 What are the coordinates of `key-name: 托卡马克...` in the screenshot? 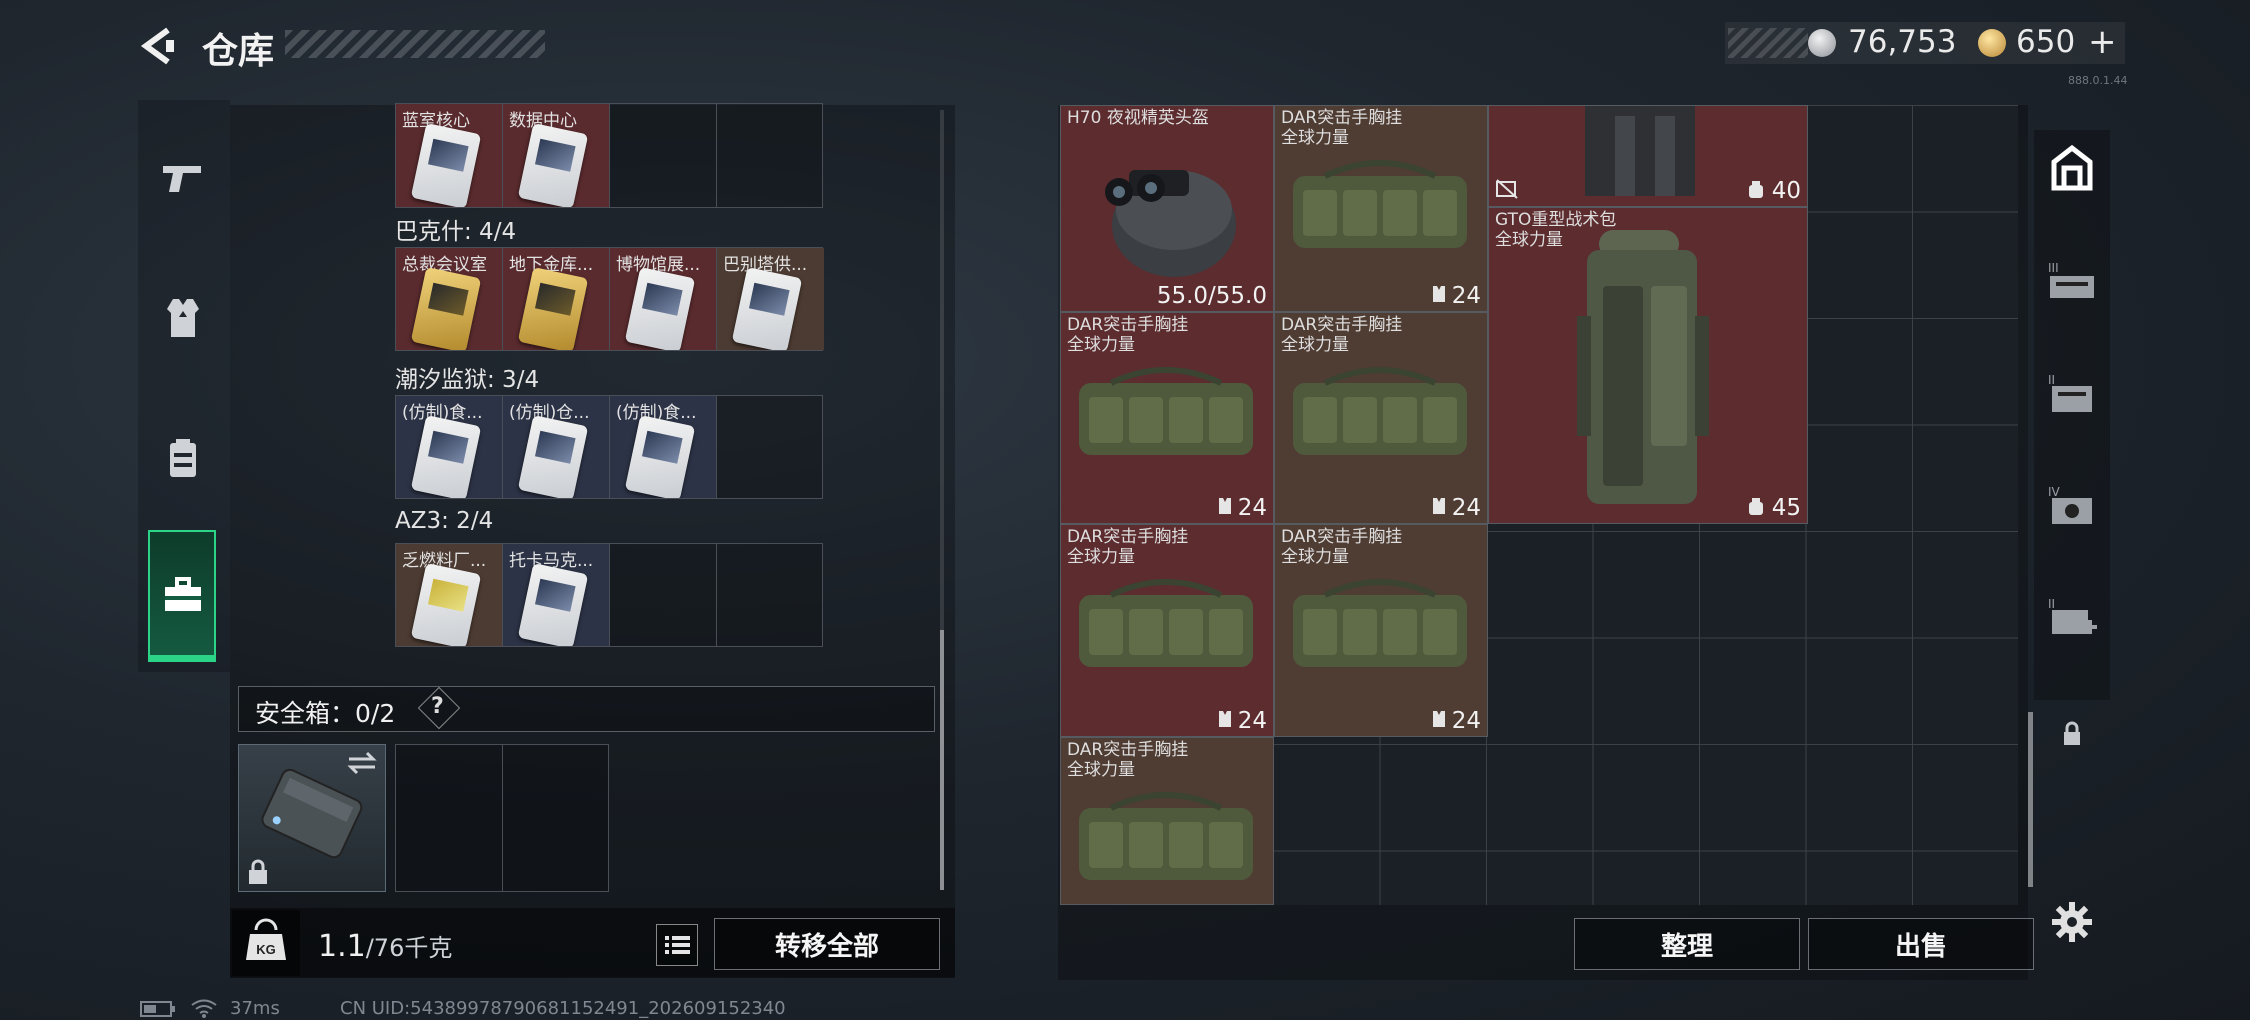 It's located at (551, 561).